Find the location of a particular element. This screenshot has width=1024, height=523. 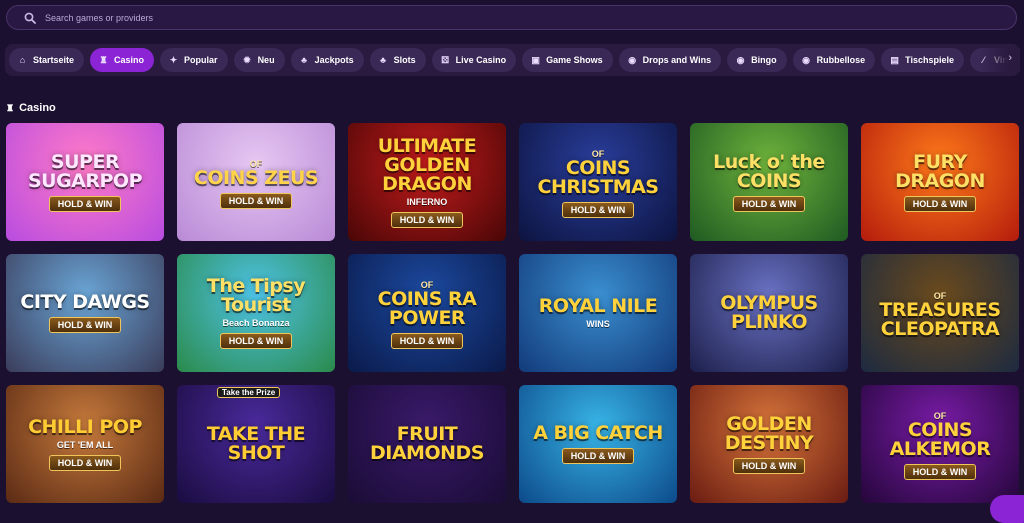

game-title: COINS ALKEMOR is located at coordinates (940, 439).